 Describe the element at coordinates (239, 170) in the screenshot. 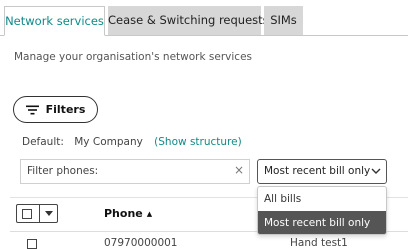

I see `clear-icon: ×` at that location.